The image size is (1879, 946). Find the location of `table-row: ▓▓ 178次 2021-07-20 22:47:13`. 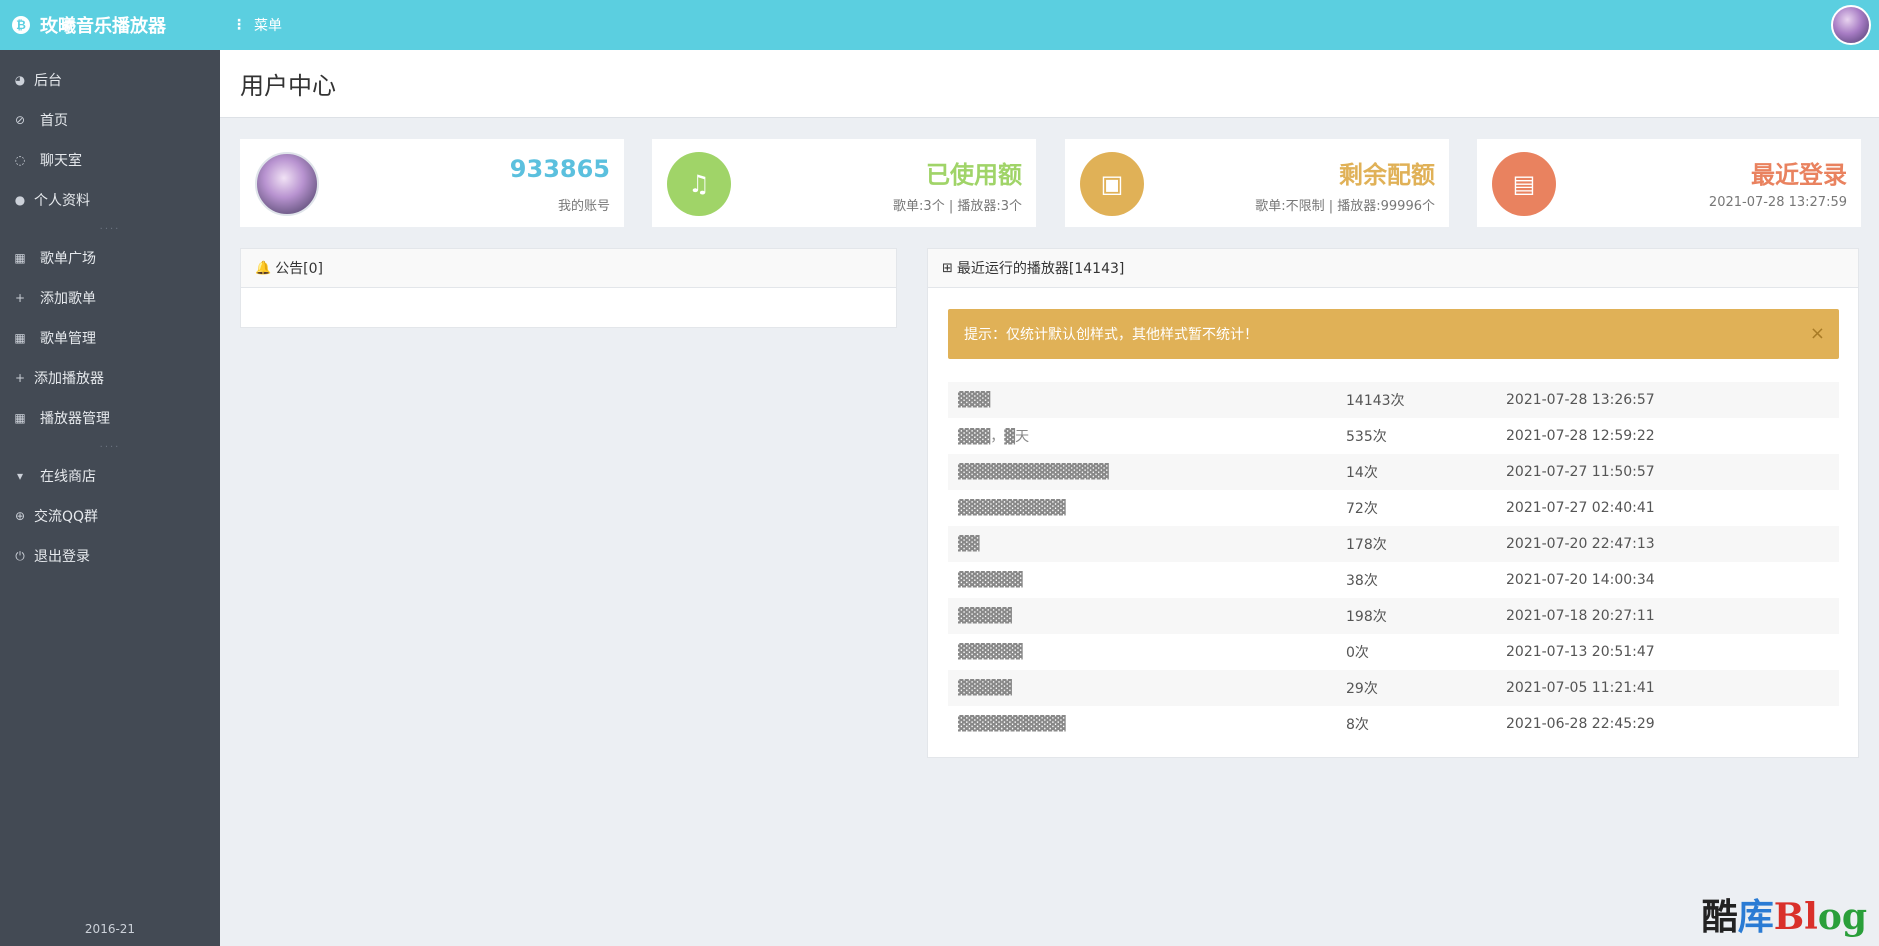

table-row: ▓▓ 178次 2021-07-20 22:47:13 is located at coordinates (1393, 544).